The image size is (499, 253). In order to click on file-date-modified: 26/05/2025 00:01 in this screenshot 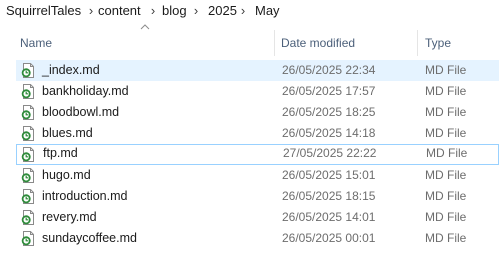, I will do `click(329, 238)`.